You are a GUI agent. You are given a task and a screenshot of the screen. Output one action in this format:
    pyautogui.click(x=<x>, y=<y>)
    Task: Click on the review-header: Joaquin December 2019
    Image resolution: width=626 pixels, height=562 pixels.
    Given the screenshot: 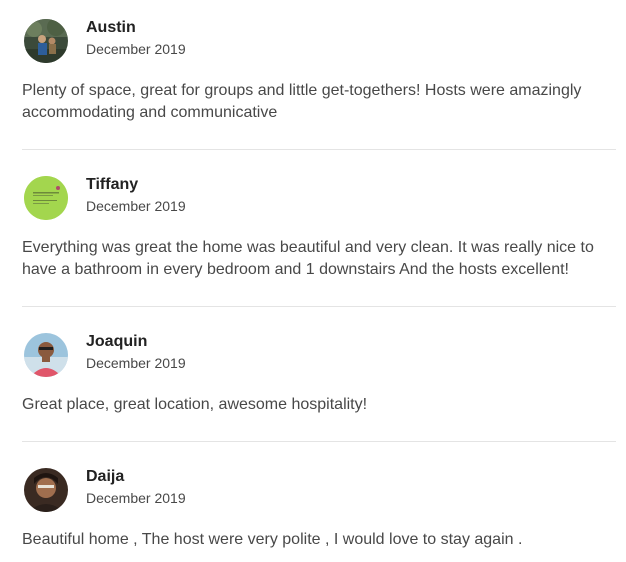 What is the action you would take?
    pyautogui.click(x=319, y=355)
    